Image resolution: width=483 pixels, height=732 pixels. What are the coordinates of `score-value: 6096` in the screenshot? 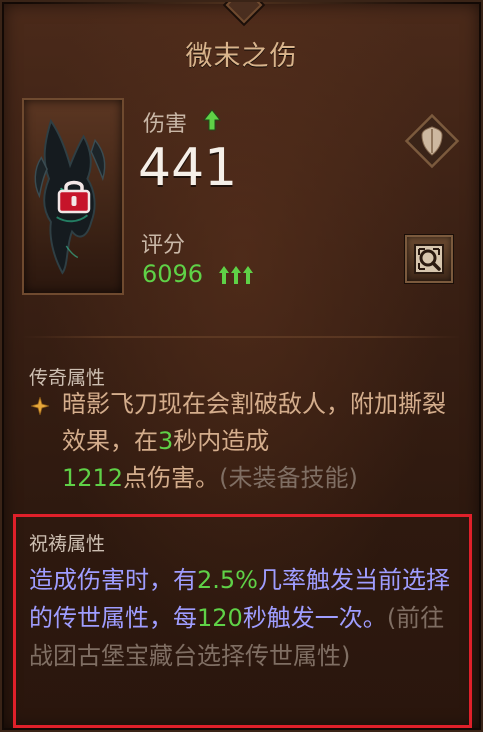 It's located at (173, 274).